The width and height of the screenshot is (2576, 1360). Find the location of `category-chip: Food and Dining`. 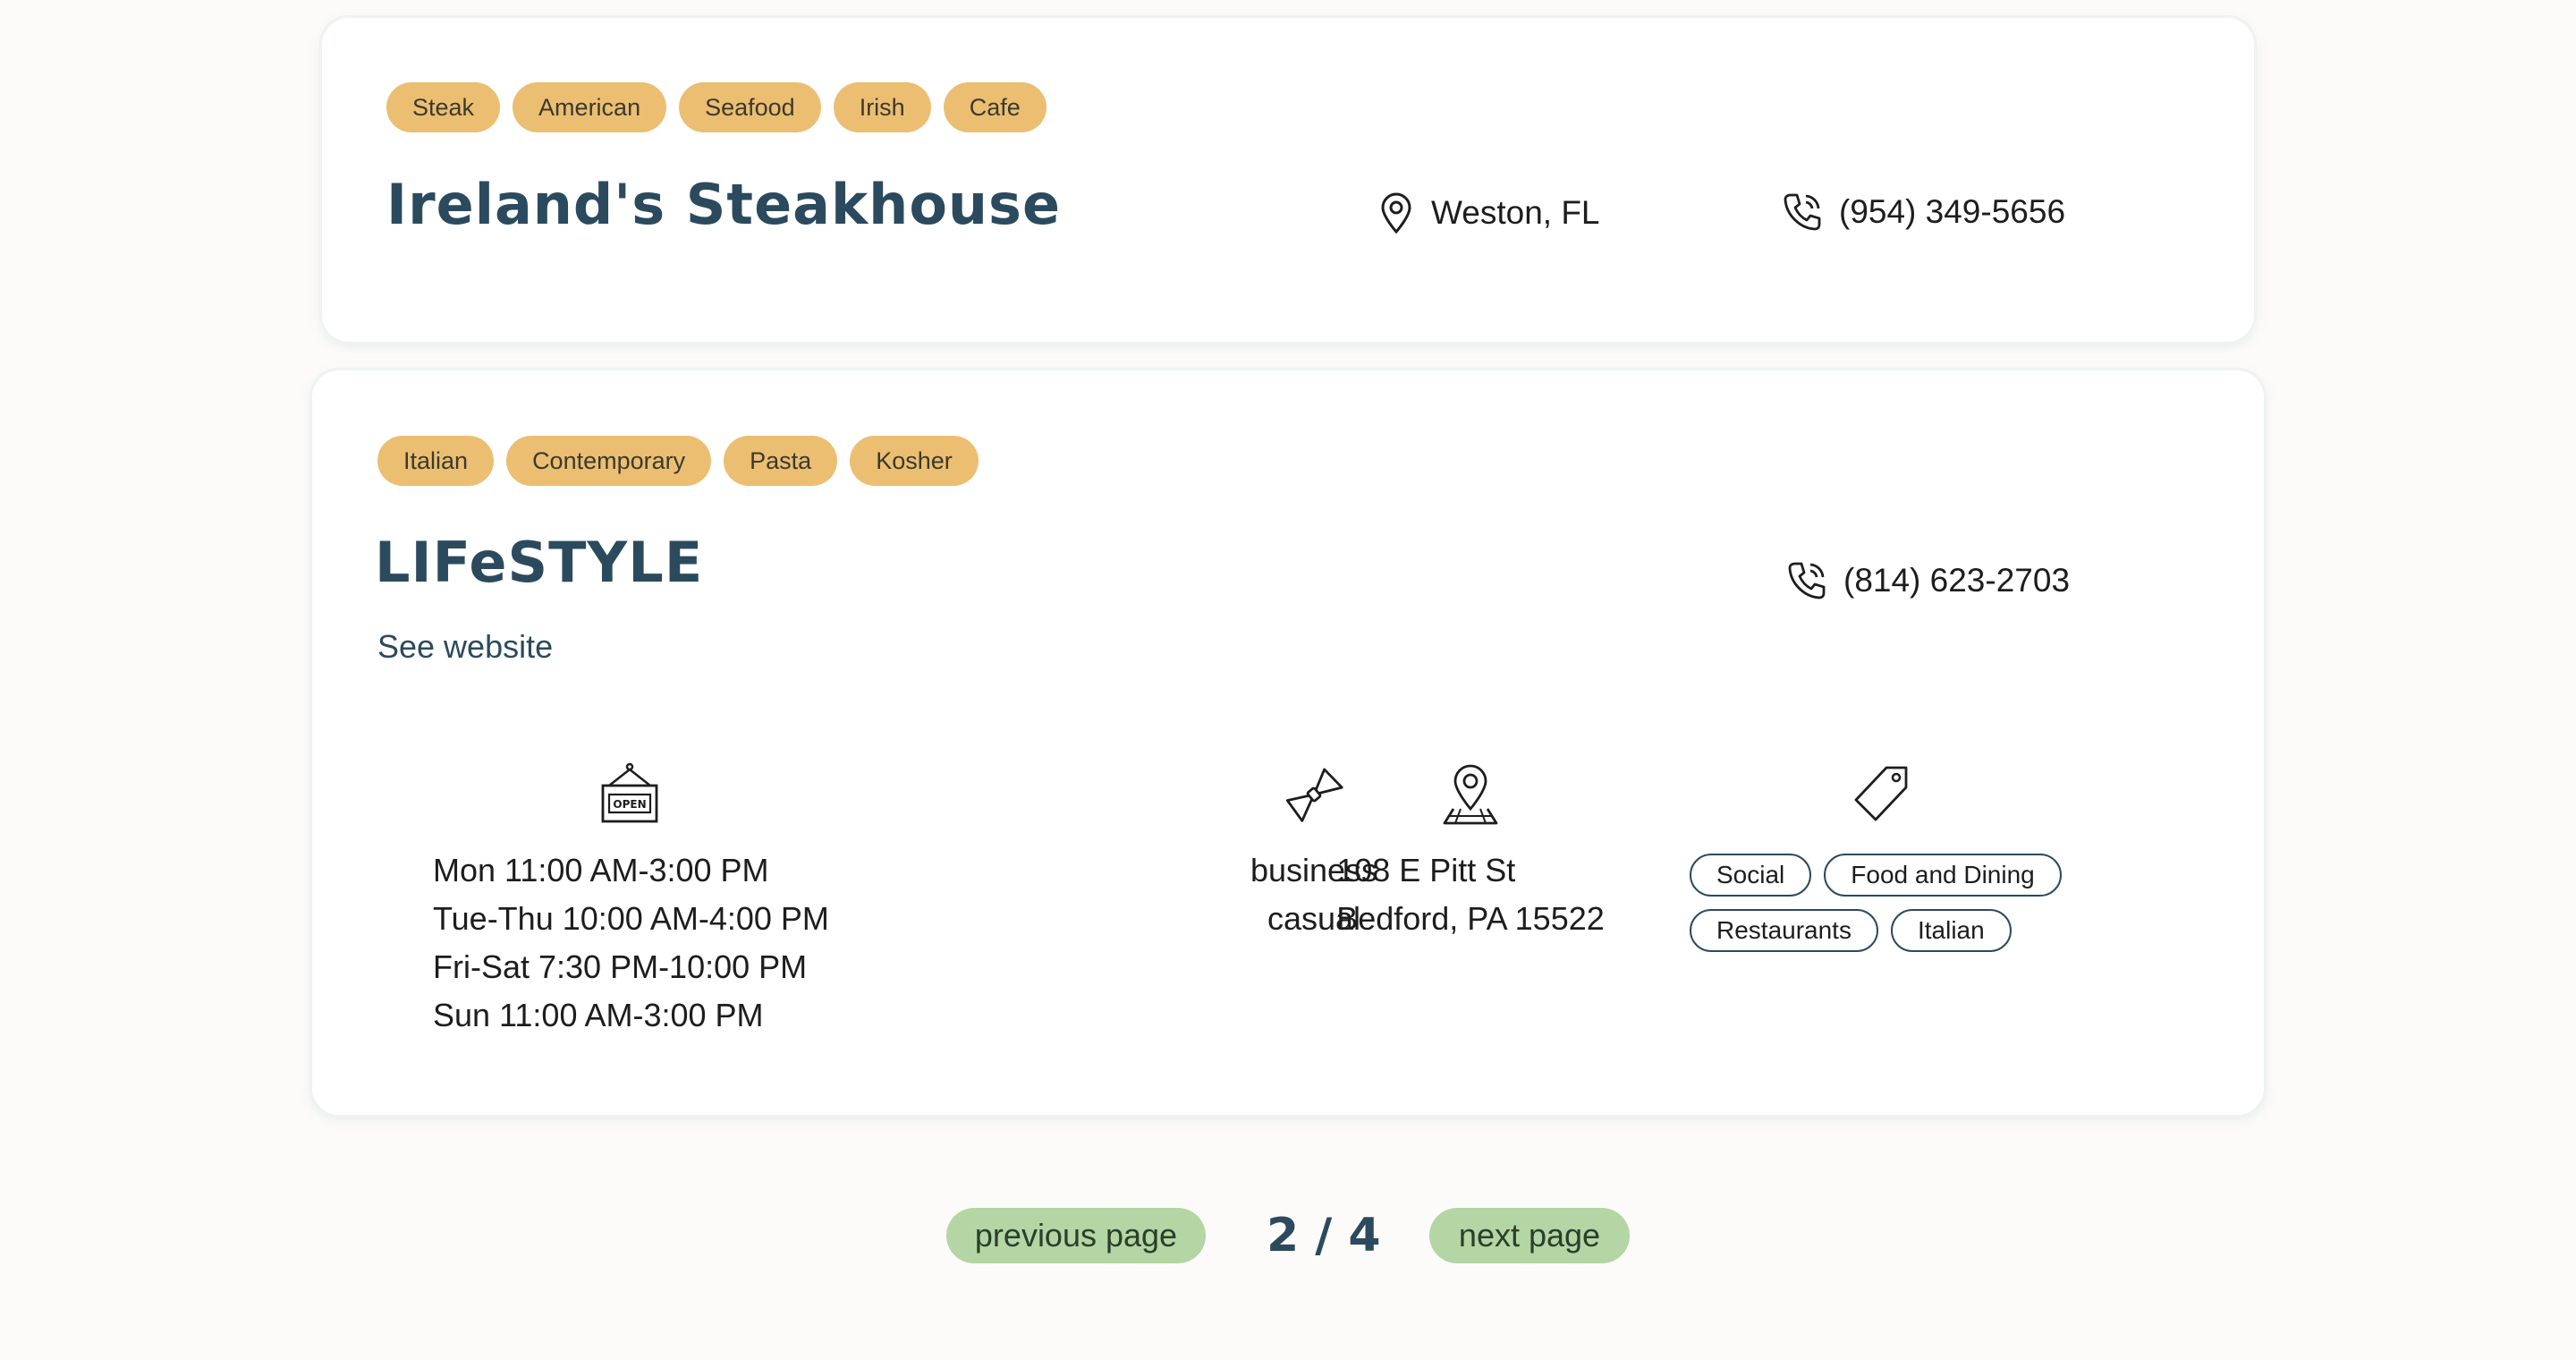

category-chip: Food and Dining is located at coordinates (1943, 875).